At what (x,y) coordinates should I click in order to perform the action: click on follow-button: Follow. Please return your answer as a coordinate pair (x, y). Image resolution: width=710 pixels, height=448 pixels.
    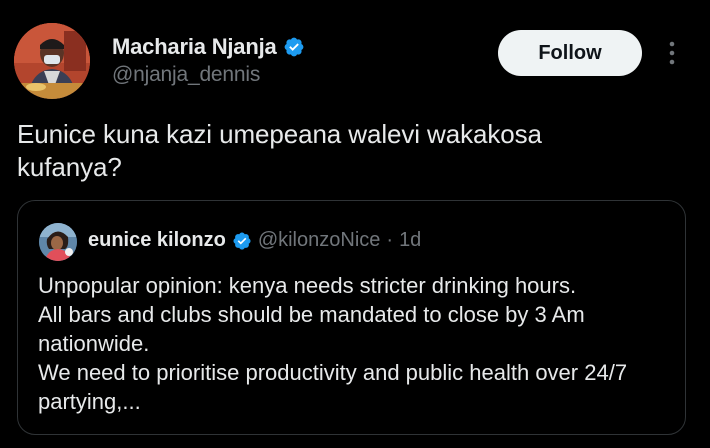
    Looking at the image, I should click on (570, 53).